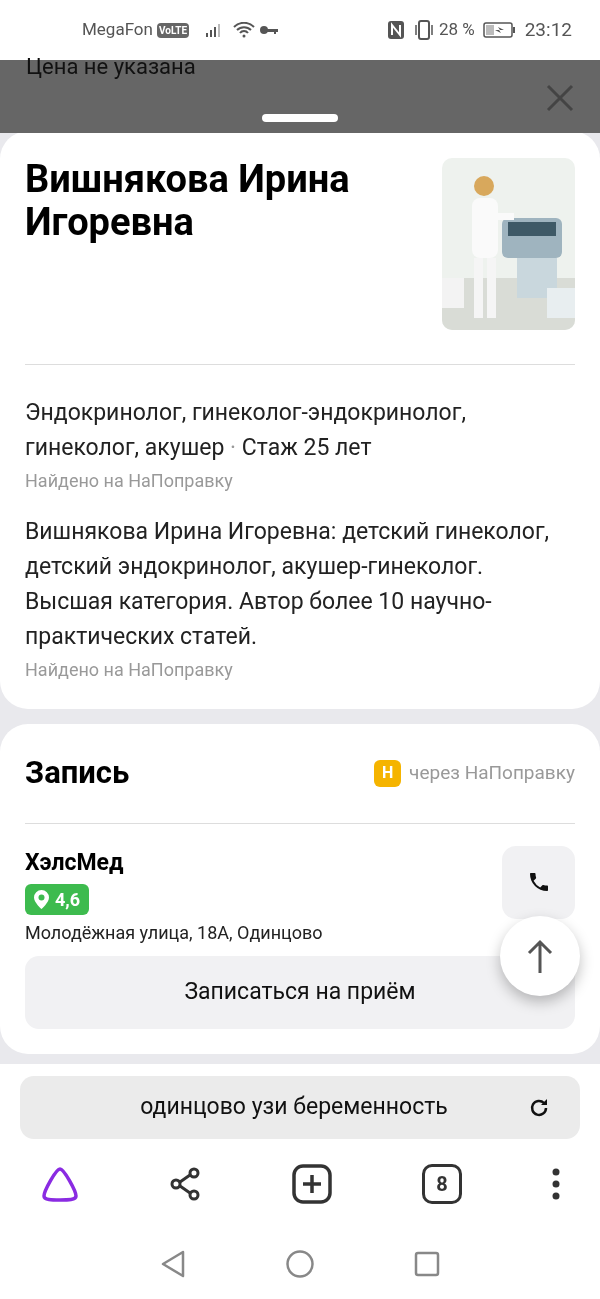  I want to click on provider-logo: Н, so click(388, 773).